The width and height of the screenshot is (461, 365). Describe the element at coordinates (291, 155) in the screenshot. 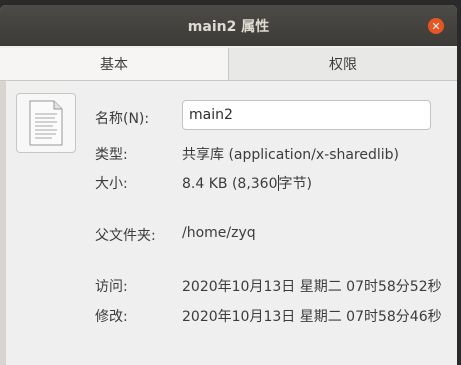

I see `type-value: 共享库 (application/x-sharedlib)` at that location.